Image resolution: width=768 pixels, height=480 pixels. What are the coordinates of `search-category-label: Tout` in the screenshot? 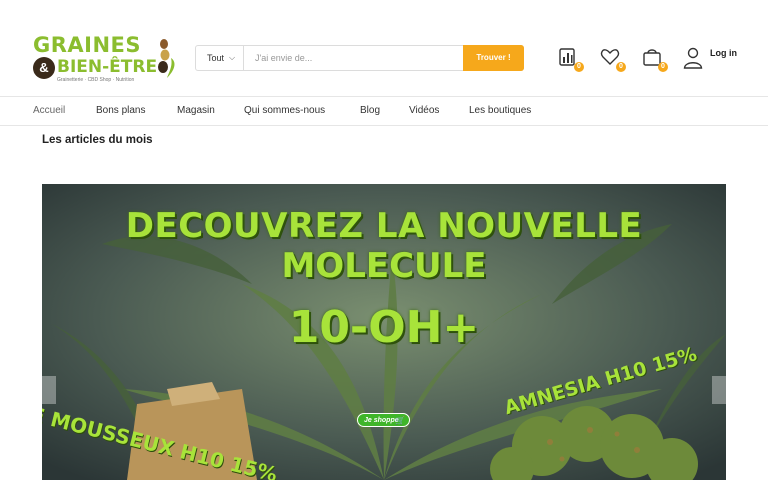 It's located at (216, 58).